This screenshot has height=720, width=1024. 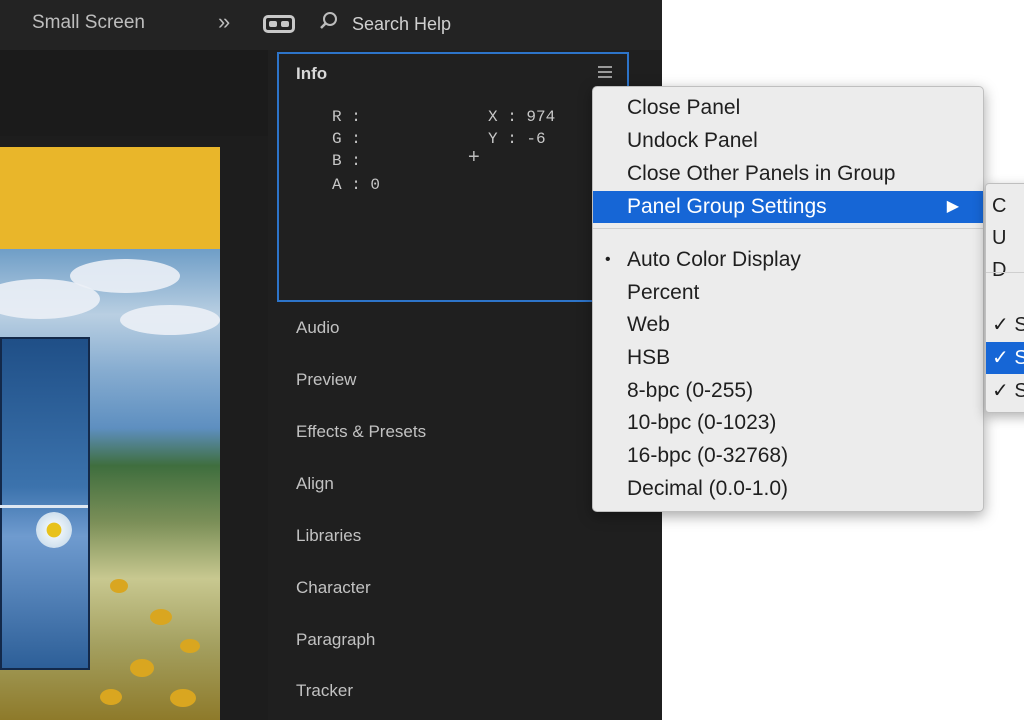 I want to click on panel-tab-align: Align, so click(x=315, y=484).